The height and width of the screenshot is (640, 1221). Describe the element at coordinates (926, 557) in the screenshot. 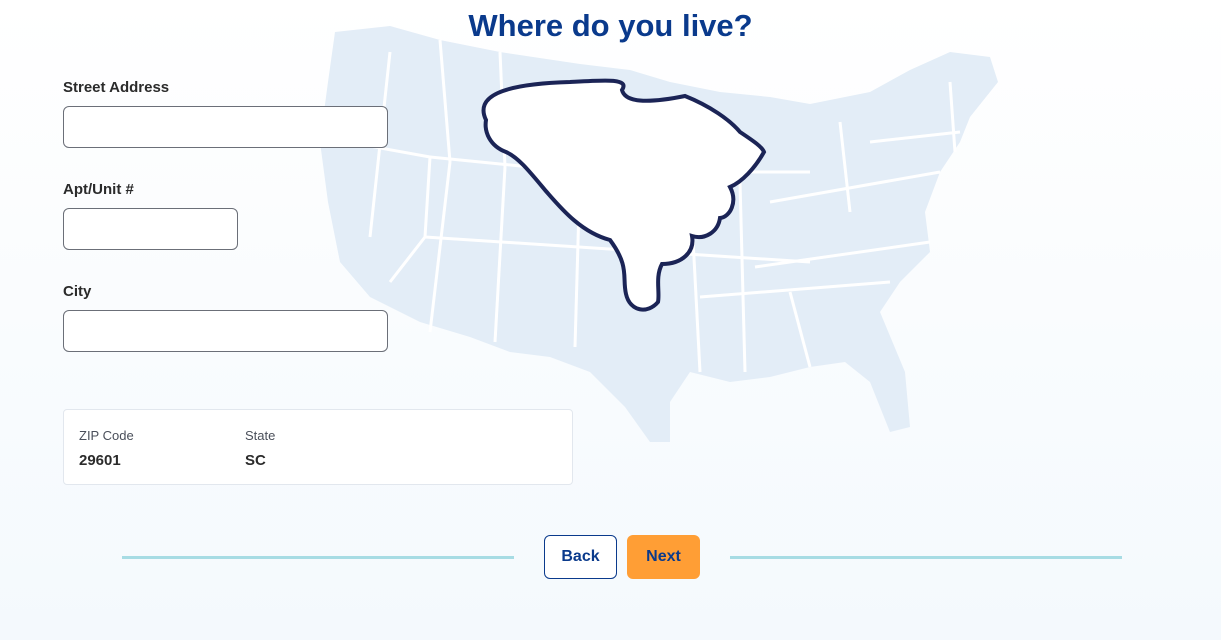

I see `right-divider-line` at that location.